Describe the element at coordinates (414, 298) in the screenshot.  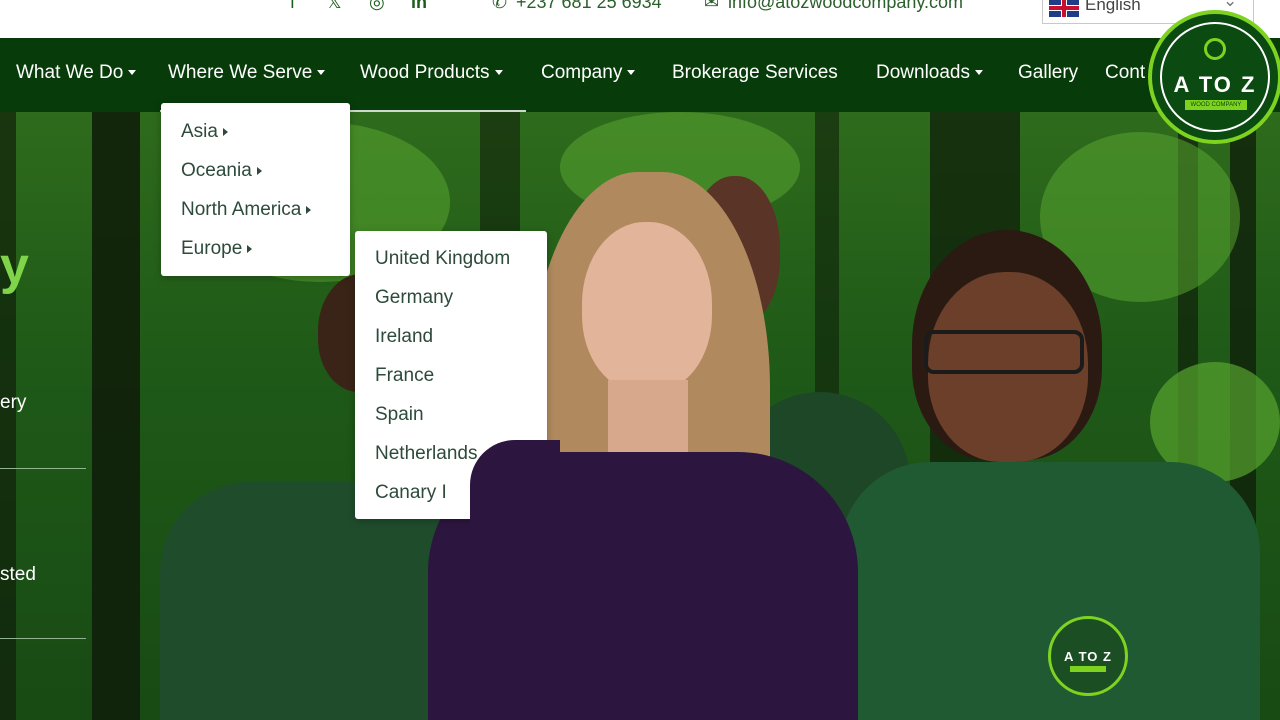
I see `submenu-item-germany: Germany` at that location.